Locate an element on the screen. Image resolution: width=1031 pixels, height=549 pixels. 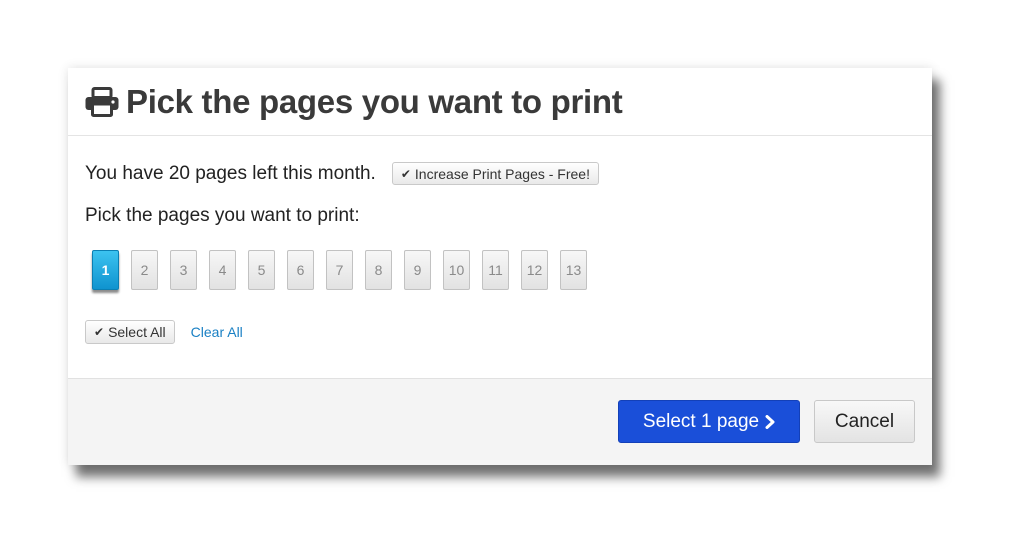
clear-all-link: Clear All is located at coordinates (217, 332).